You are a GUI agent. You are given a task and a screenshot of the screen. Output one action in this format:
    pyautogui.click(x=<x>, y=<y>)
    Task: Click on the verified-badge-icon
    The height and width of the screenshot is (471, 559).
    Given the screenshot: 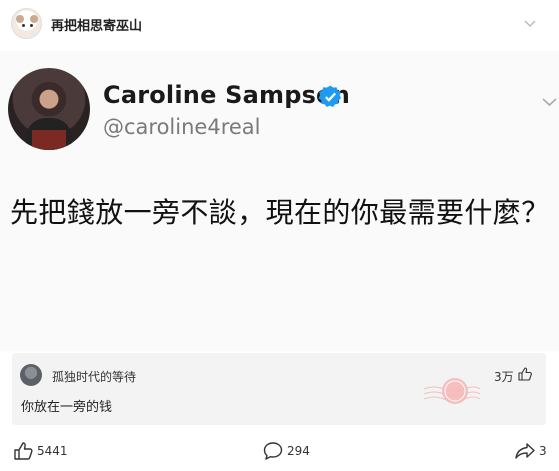 What is the action you would take?
    pyautogui.click(x=330, y=96)
    